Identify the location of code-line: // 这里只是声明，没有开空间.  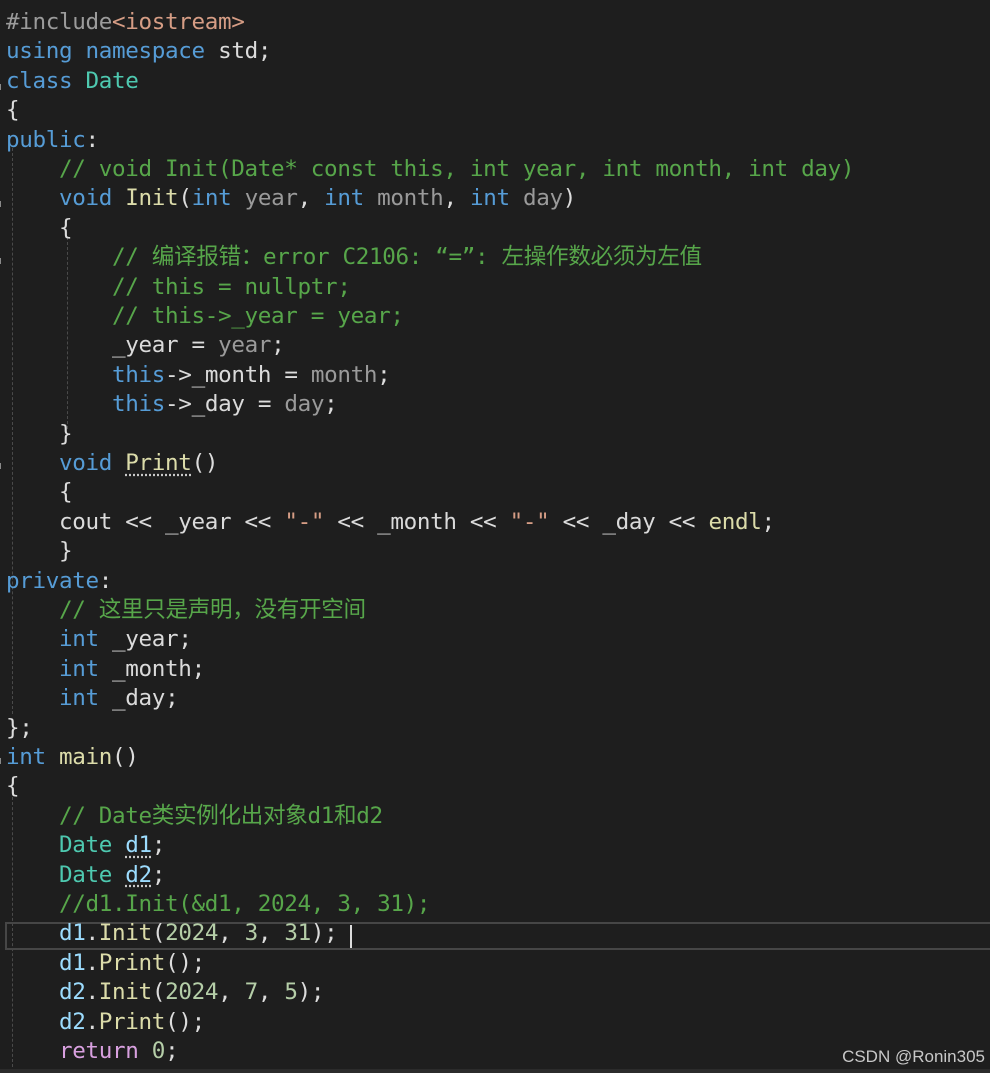
(186, 610).